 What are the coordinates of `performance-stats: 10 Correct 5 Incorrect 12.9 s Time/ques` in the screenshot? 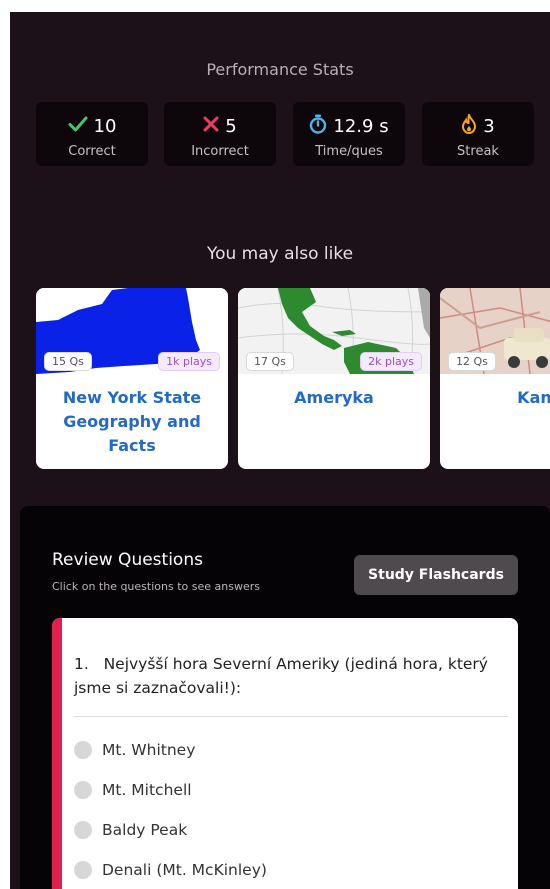 It's located at (293, 134).